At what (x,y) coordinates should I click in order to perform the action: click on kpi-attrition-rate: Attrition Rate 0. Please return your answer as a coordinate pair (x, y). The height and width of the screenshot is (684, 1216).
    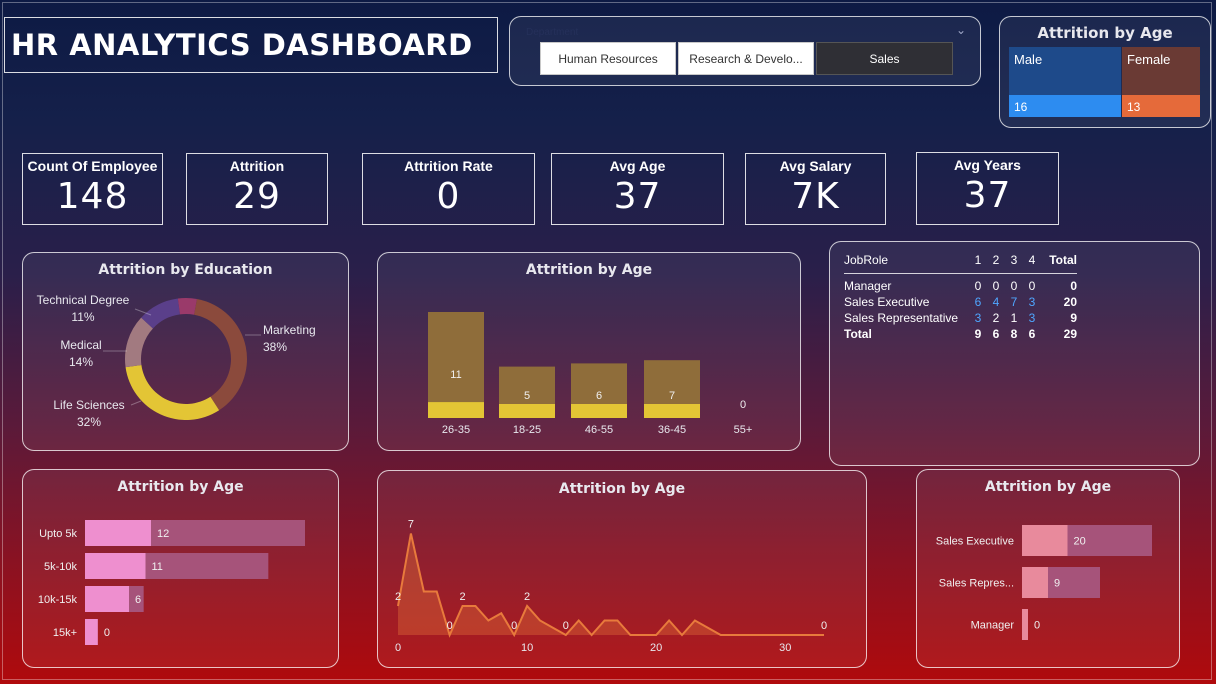
    Looking at the image, I should click on (448, 189).